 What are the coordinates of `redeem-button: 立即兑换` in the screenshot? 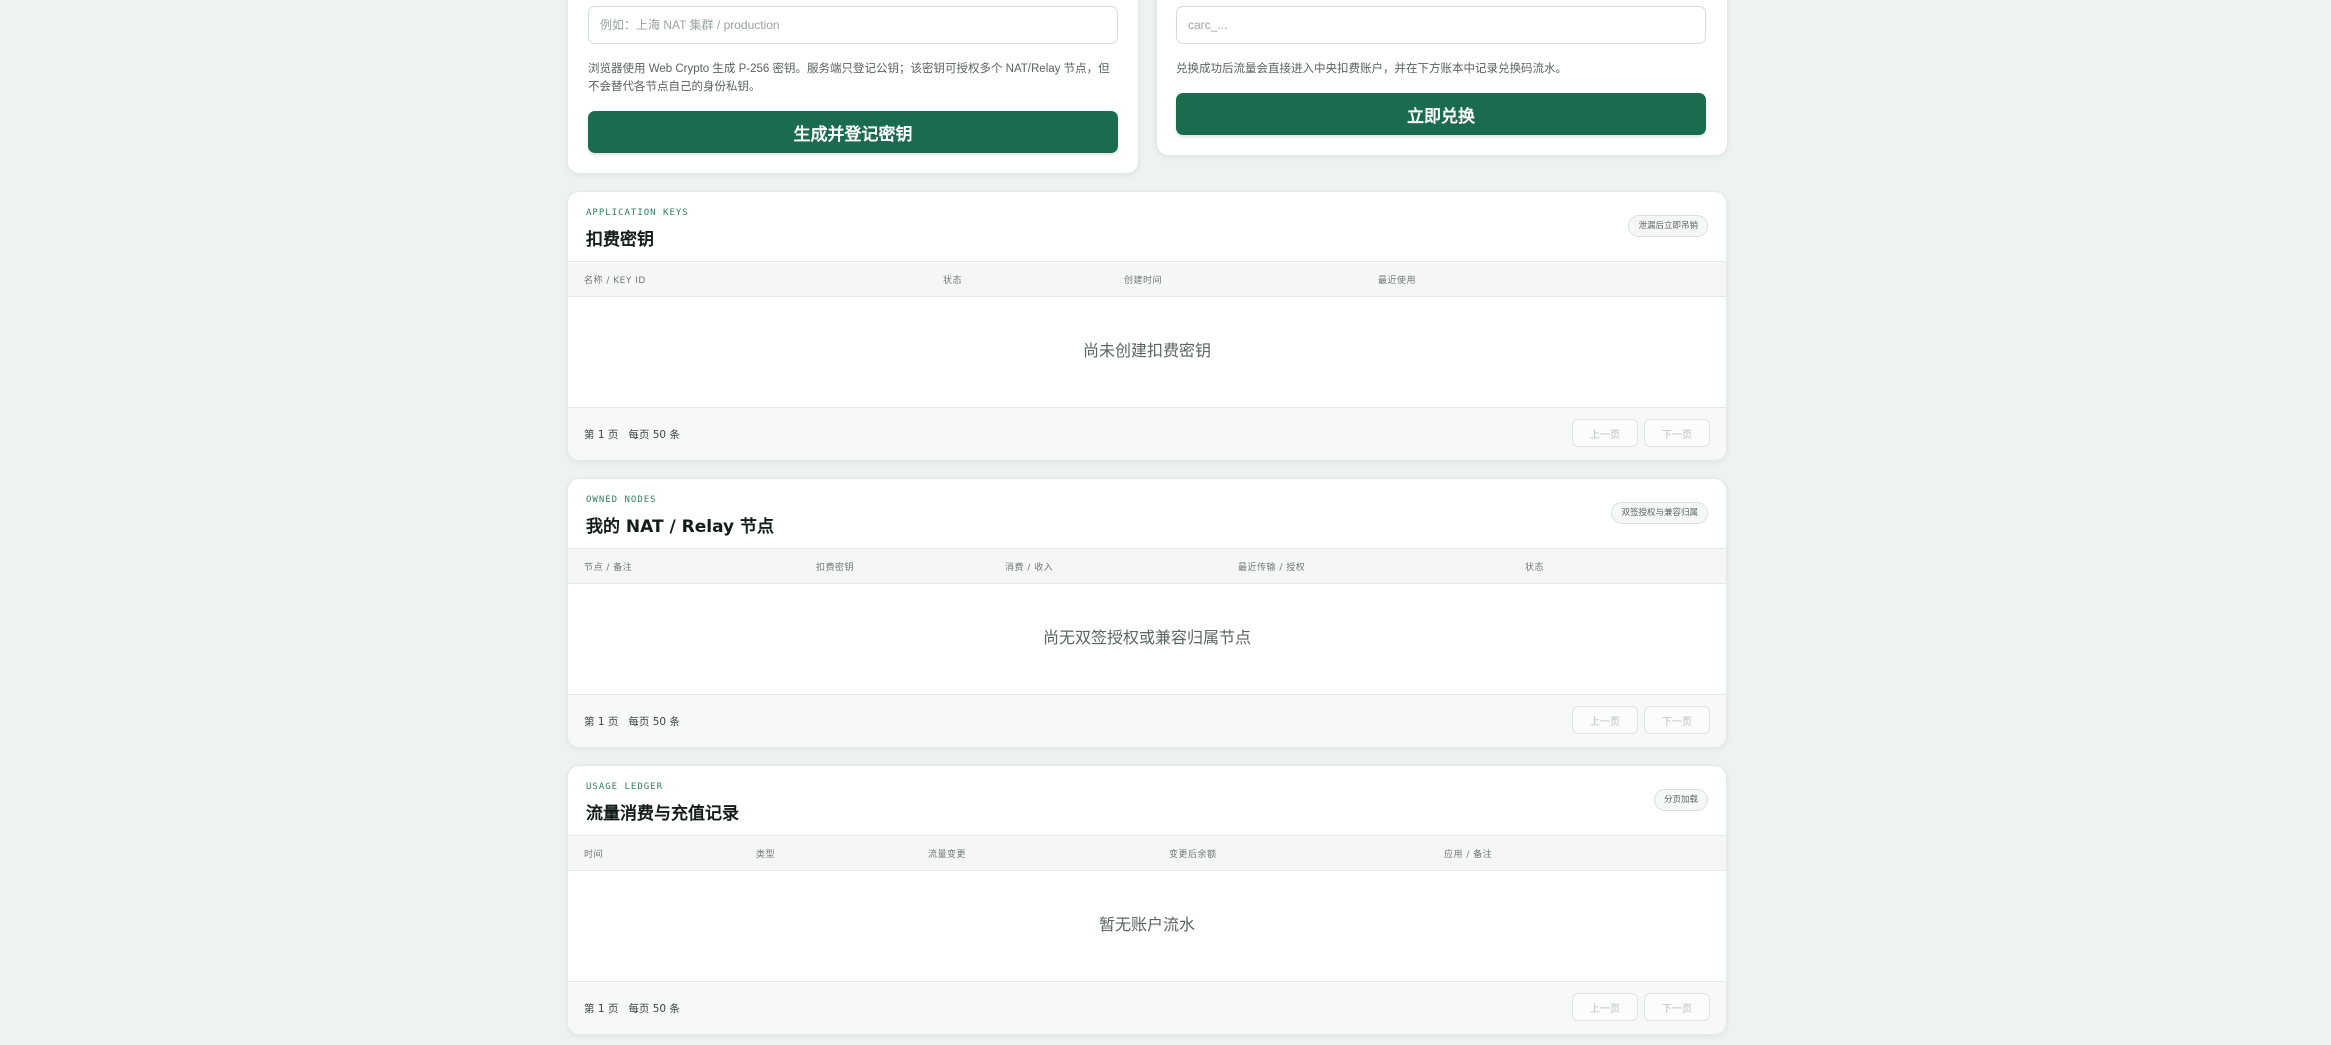 It's located at (1441, 114).